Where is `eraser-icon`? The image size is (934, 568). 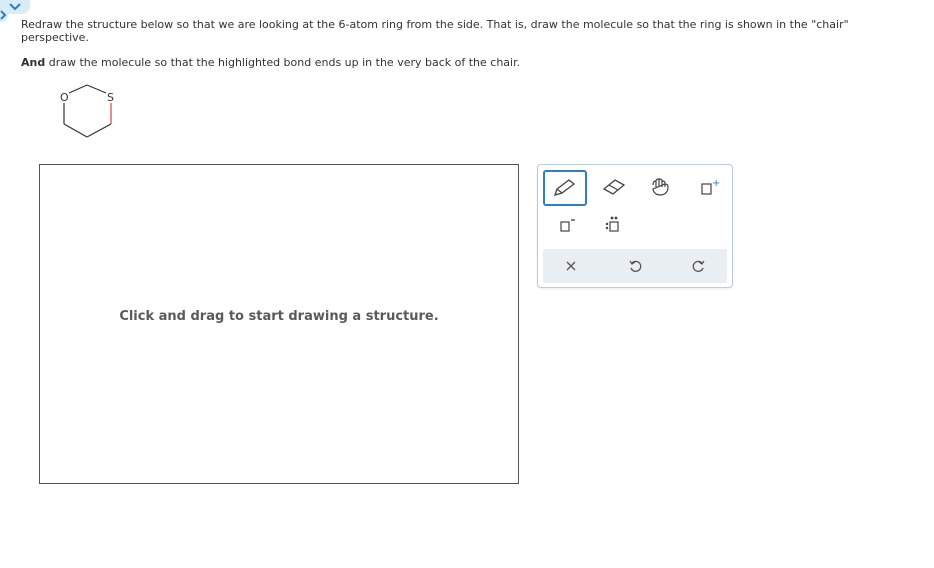
eraser-icon is located at coordinates (614, 187).